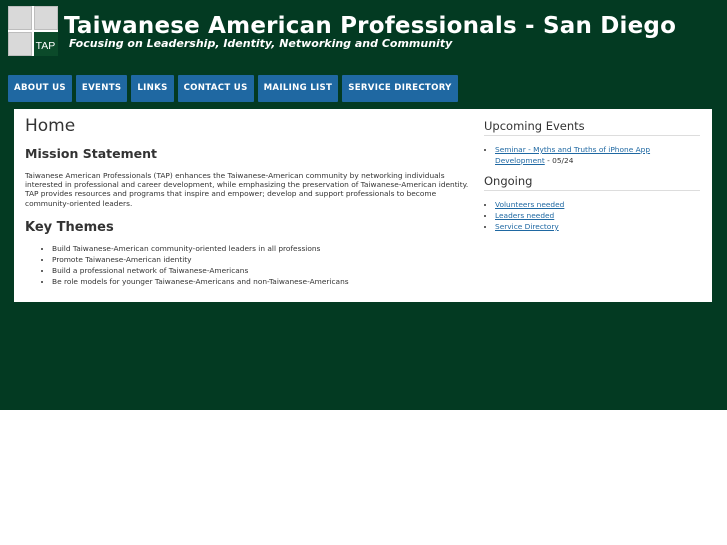  Describe the element at coordinates (152, 88) in the screenshot. I see `nav-links: LINKS` at that location.